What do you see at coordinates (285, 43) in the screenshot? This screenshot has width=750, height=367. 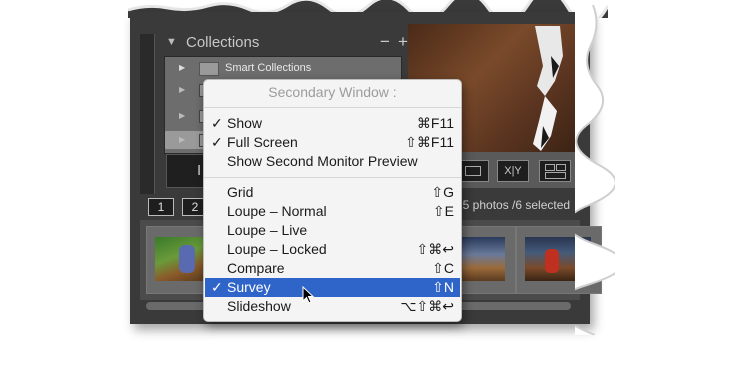 I see `collections-header: ▼ Collections − +` at bounding box center [285, 43].